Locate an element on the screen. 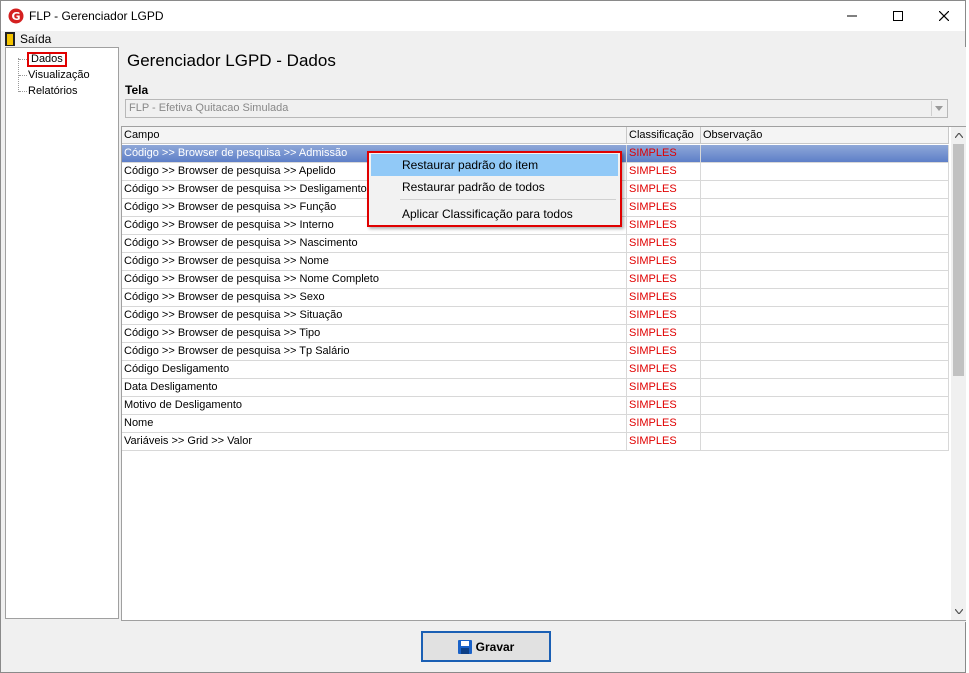 The width and height of the screenshot is (969, 673). minimize-button is located at coordinates (852, 16).